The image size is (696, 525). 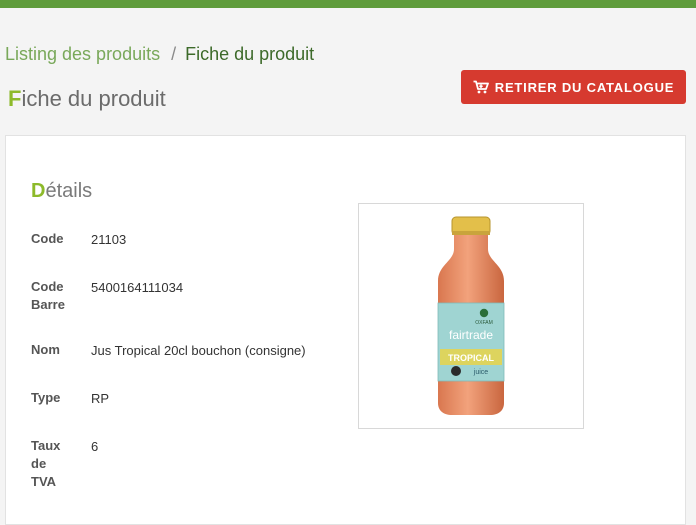 What do you see at coordinates (250, 54) in the screenshot?
I see `breadcrumb-current: Fiche du produit` at bounding box center [250, 54].